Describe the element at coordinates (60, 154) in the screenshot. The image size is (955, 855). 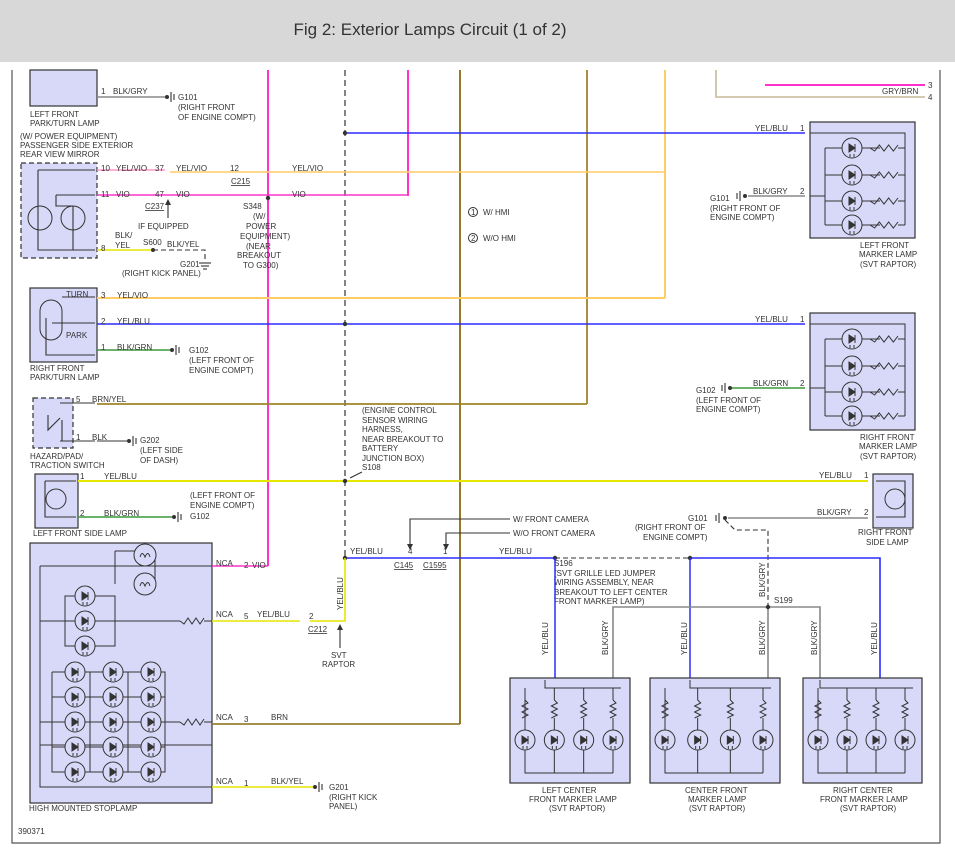
I see `component-label: REAR VIEW MIRROR` at that location.